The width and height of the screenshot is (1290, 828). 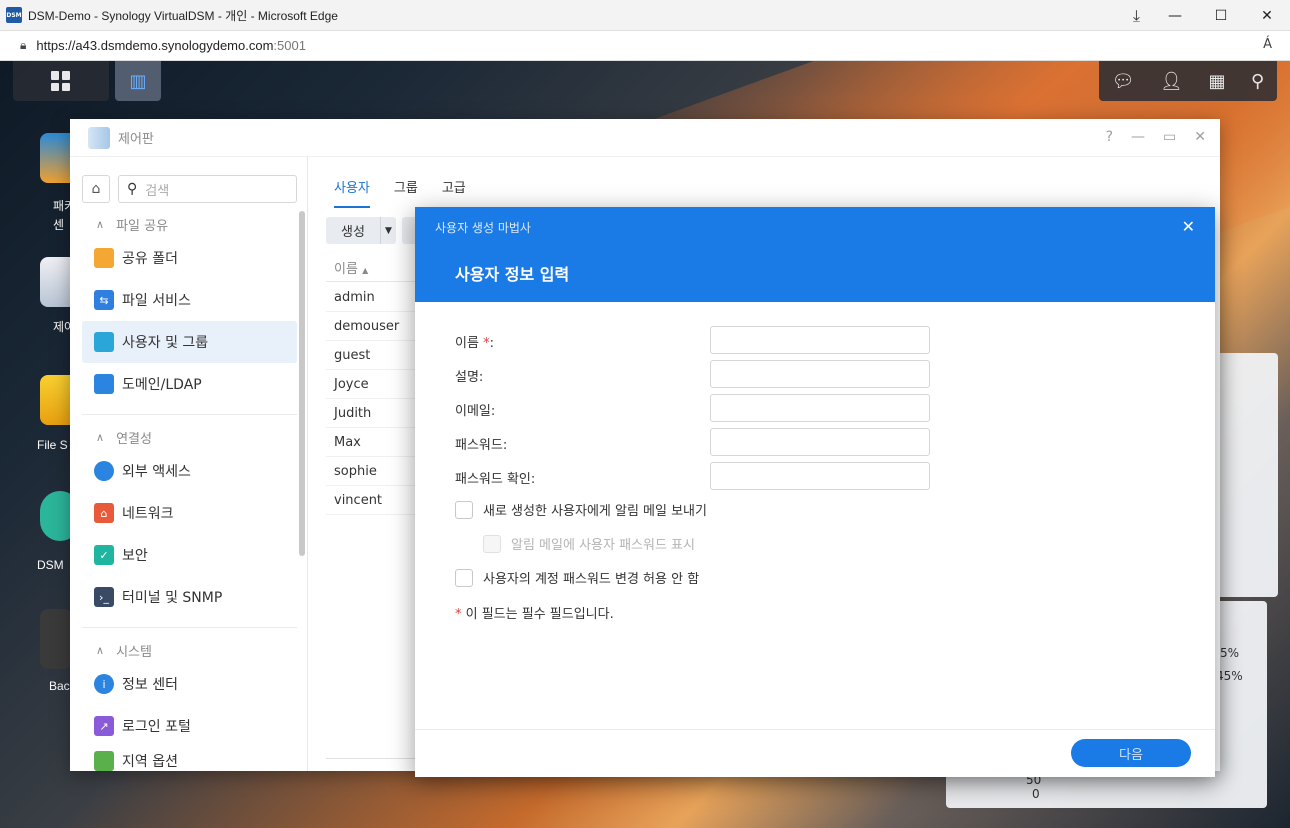 What do you see at coordinates (1171, 81) in the screenshot?
I see `user-icon: 👤︎` at bounding box center [1171, 81].